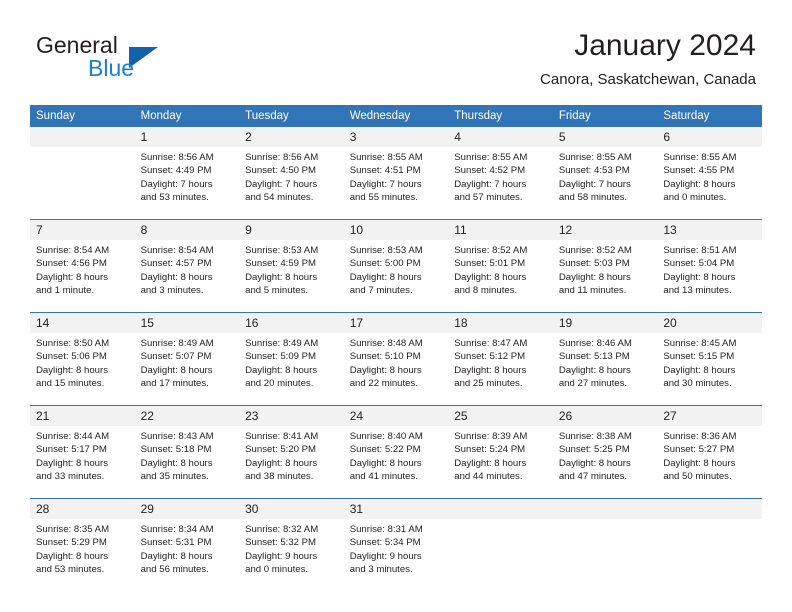  Describe the element at coordinates (500, 555) in the screenshot. I see `empty-day-cell` at that location.